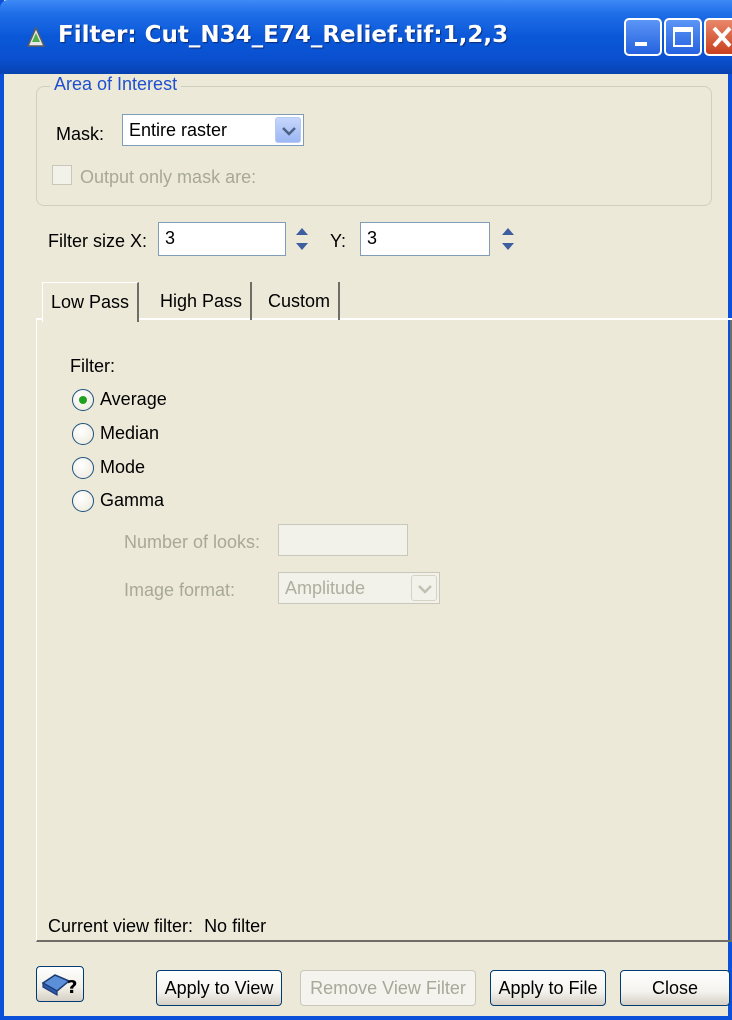 The width and height of the screenshot is (732, 1020). Describe the element at coordinates (302, 239) in the screenshot. I see `filter-size-x-spinner-icon` at that location.